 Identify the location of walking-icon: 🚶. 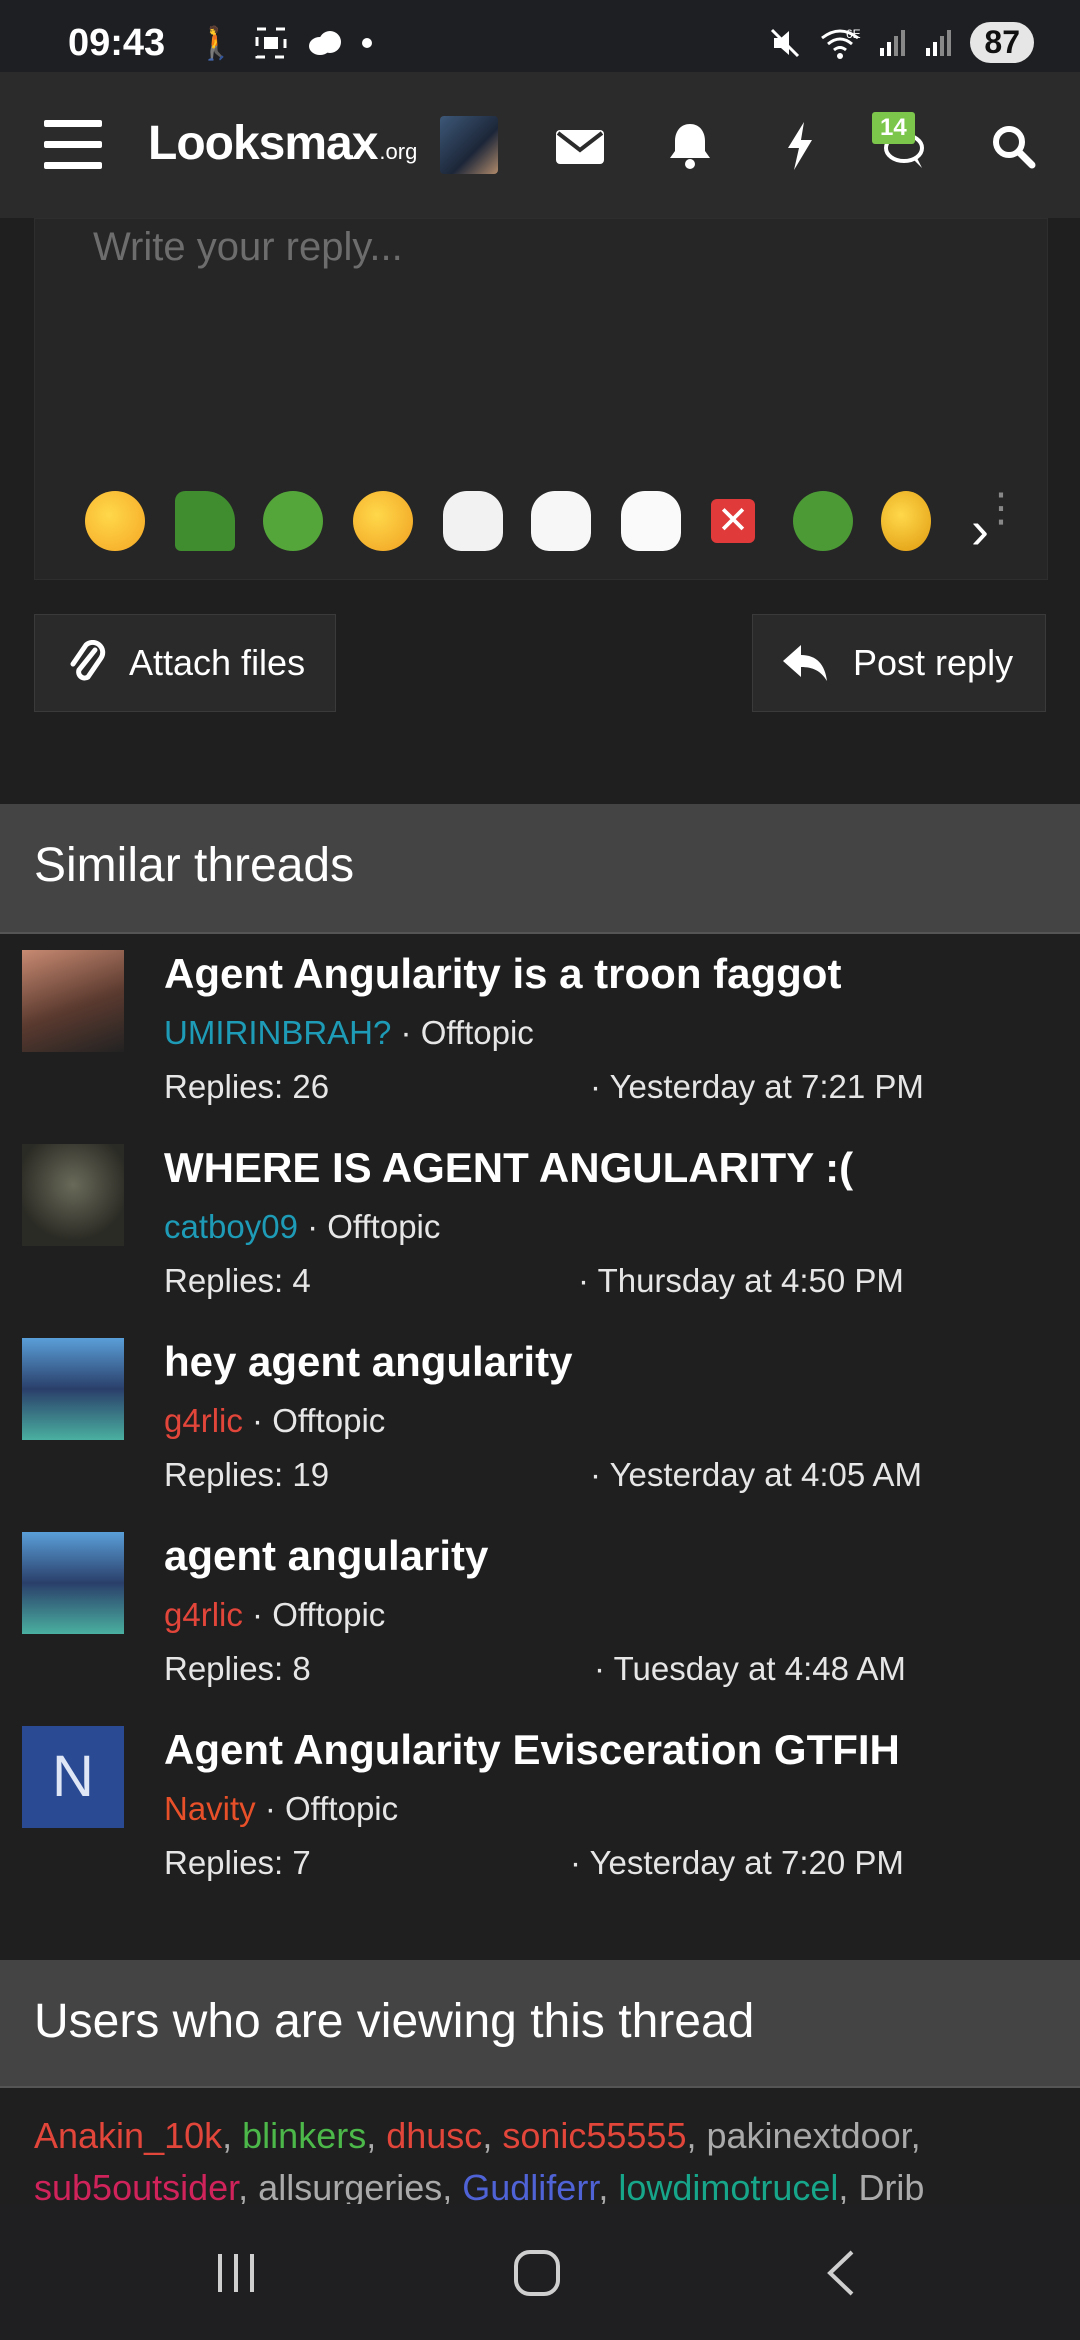
(216, 43).